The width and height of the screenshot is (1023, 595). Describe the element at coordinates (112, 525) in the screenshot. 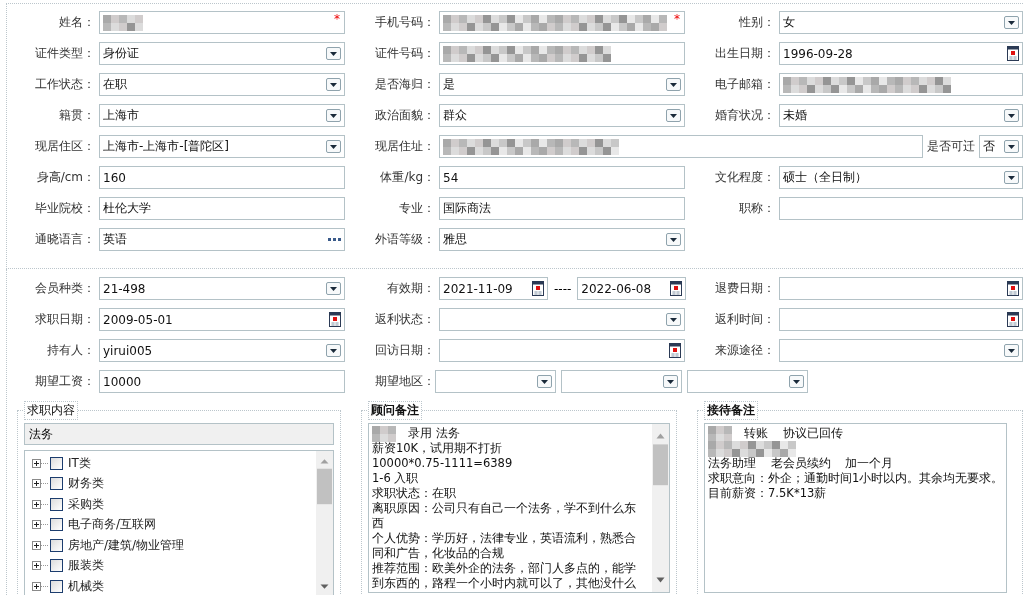

I see `tree-item-label: 电子商务/互联网` at that location.